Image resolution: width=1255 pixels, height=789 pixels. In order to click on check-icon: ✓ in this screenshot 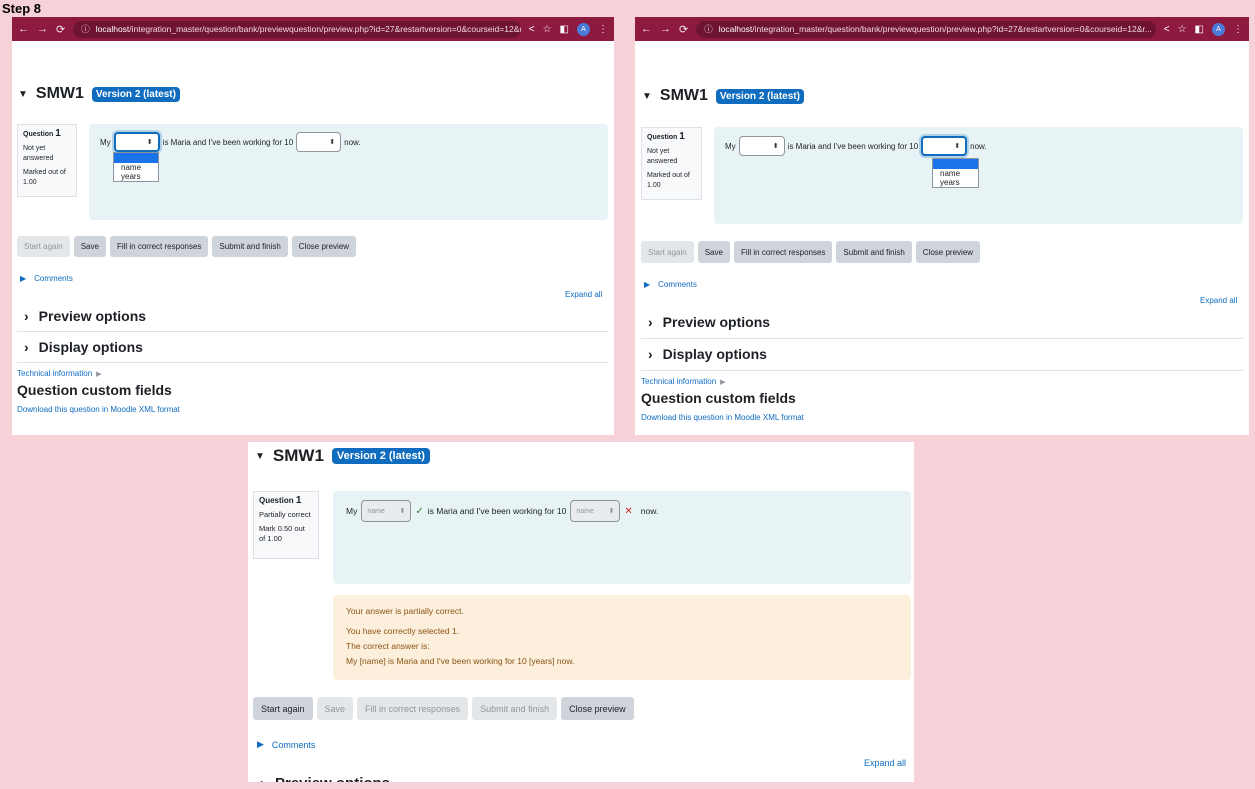, I will do `click(419, 511)`.